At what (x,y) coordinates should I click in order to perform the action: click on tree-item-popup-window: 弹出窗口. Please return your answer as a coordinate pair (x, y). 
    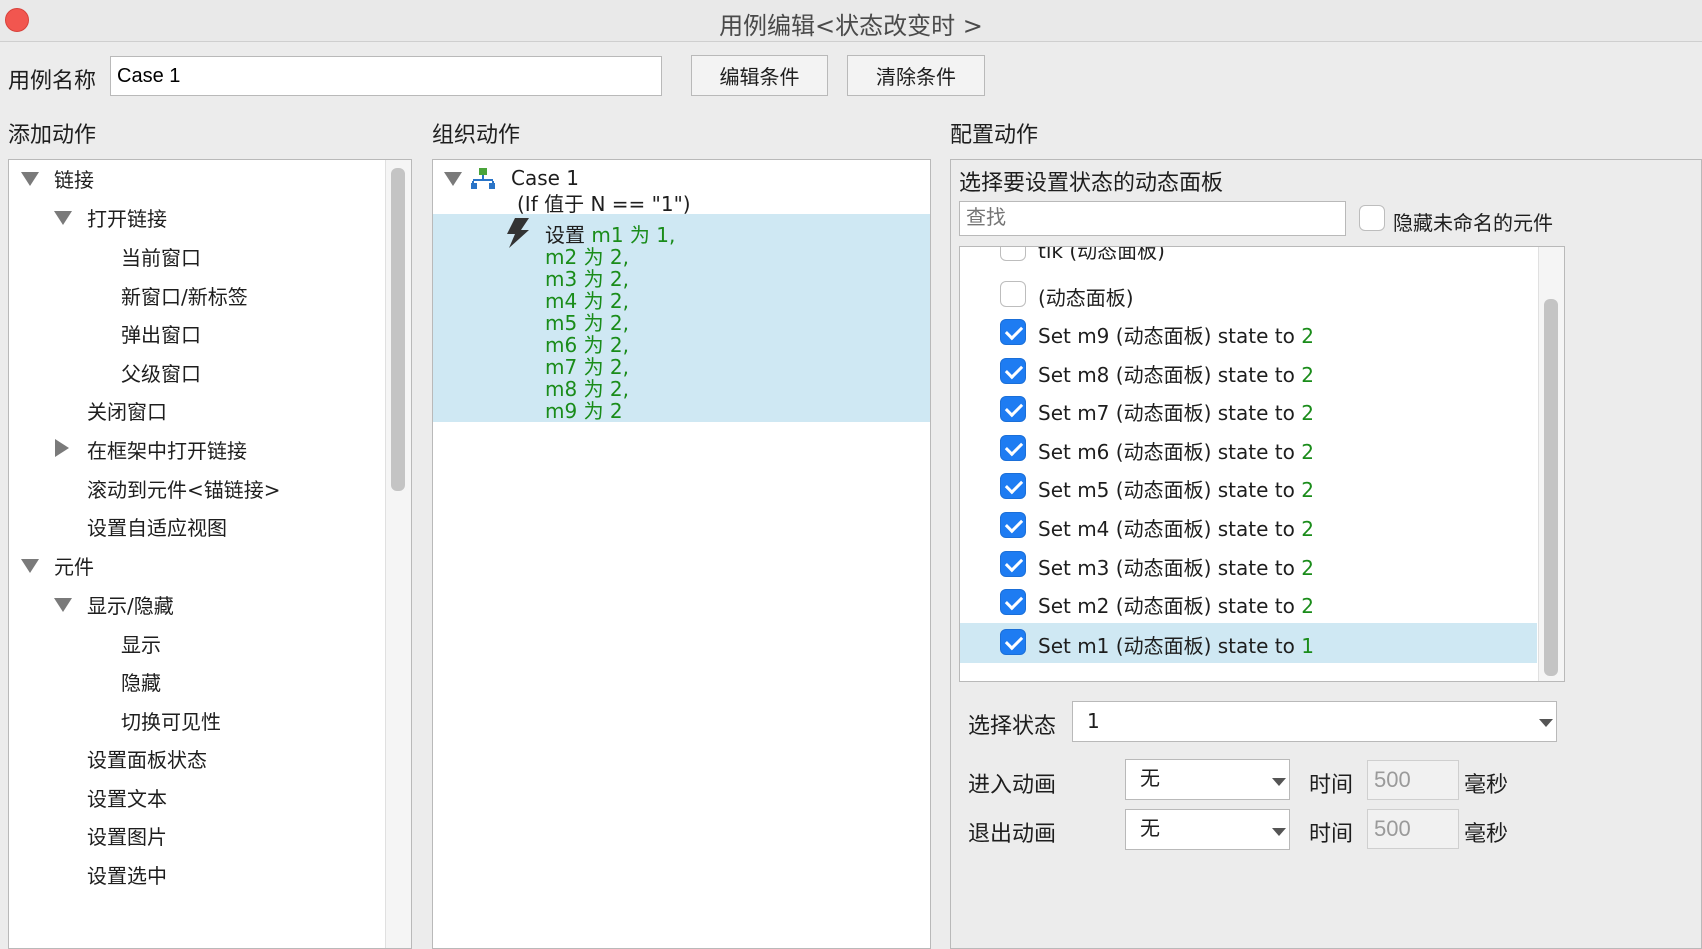
    Looking at the image, I should click on (161, 333).